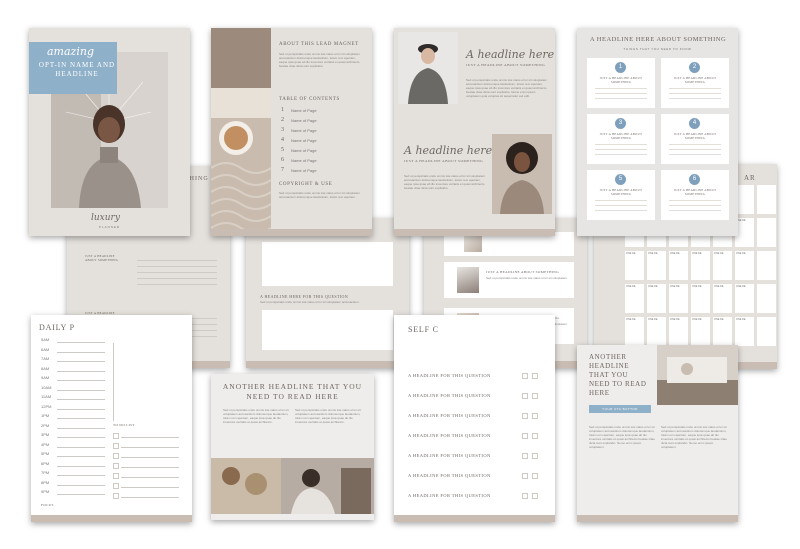  Describe the element at coordinates (750, 178) in the screenshot. I see `calendar-label: AR` at that location.